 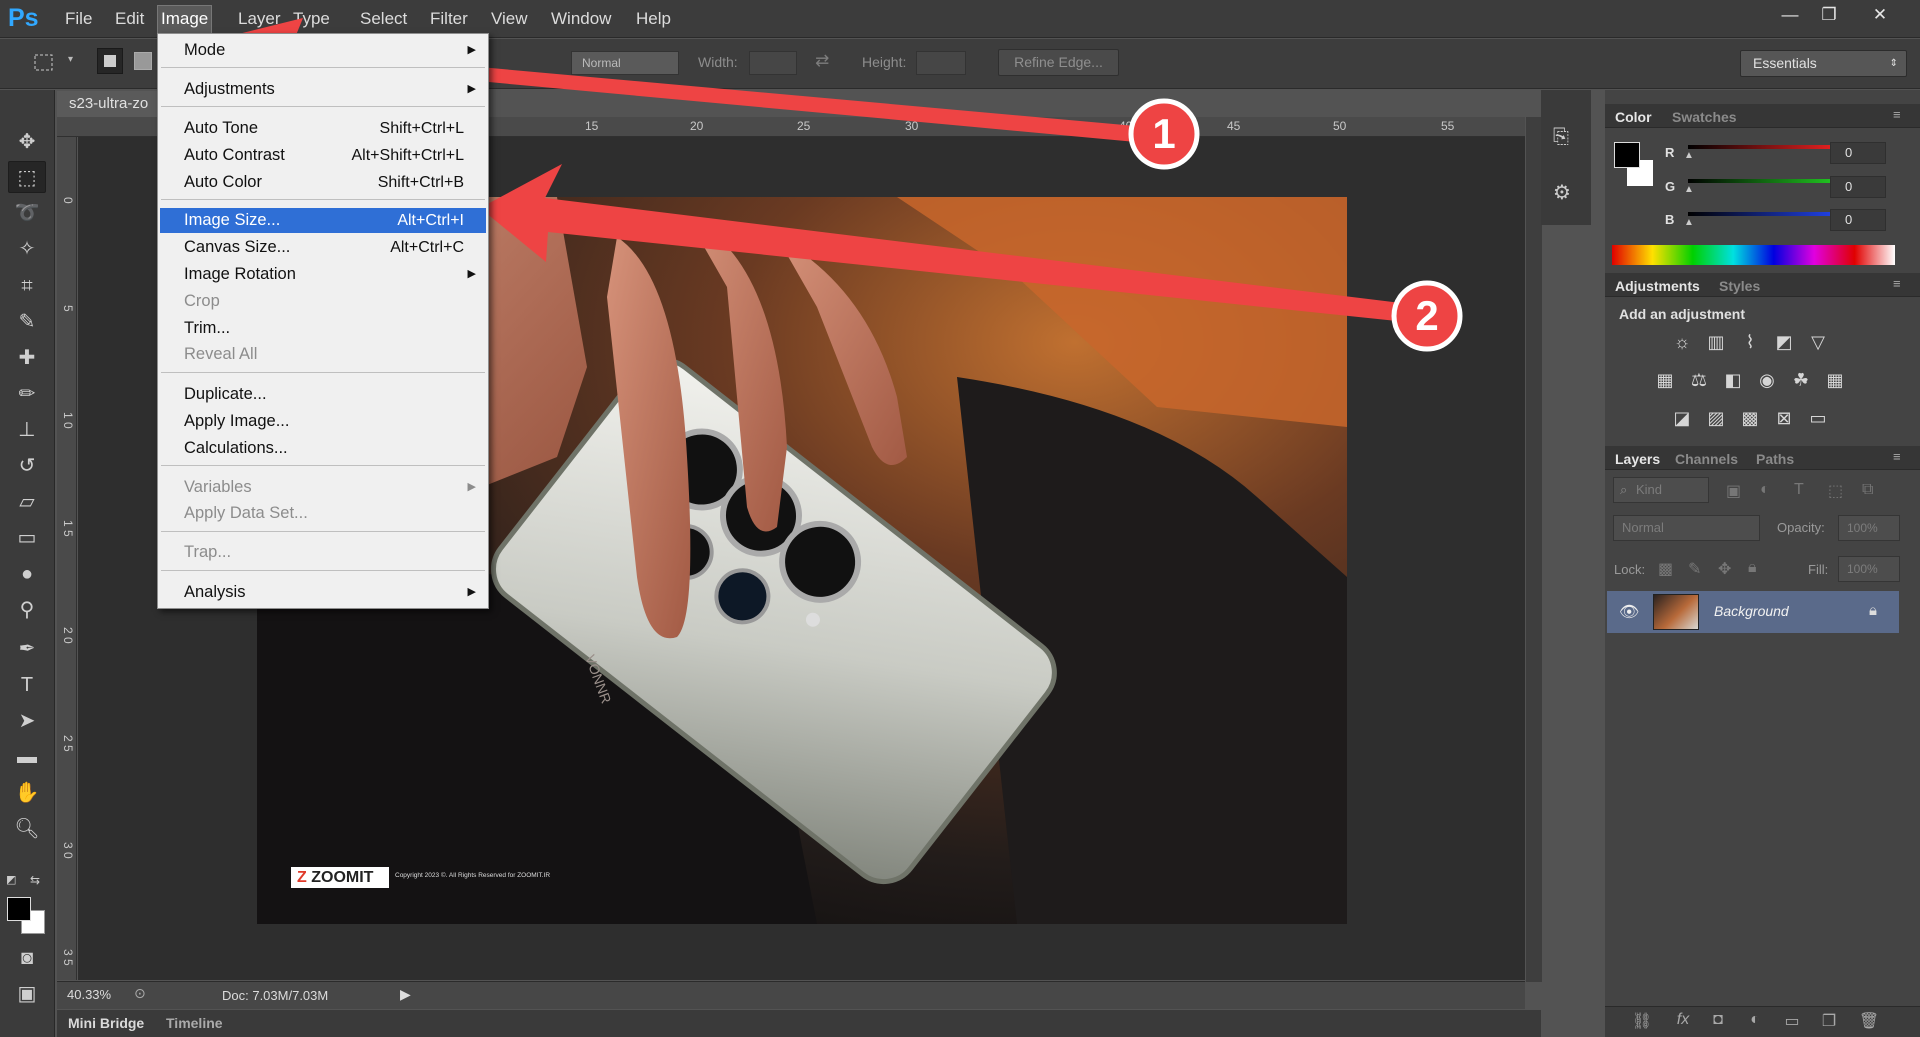 What do you see at coordinates (1801, 527) in the screenshot?
I see `opacity-label: Opacity:` at bounding box center [1801, 527].